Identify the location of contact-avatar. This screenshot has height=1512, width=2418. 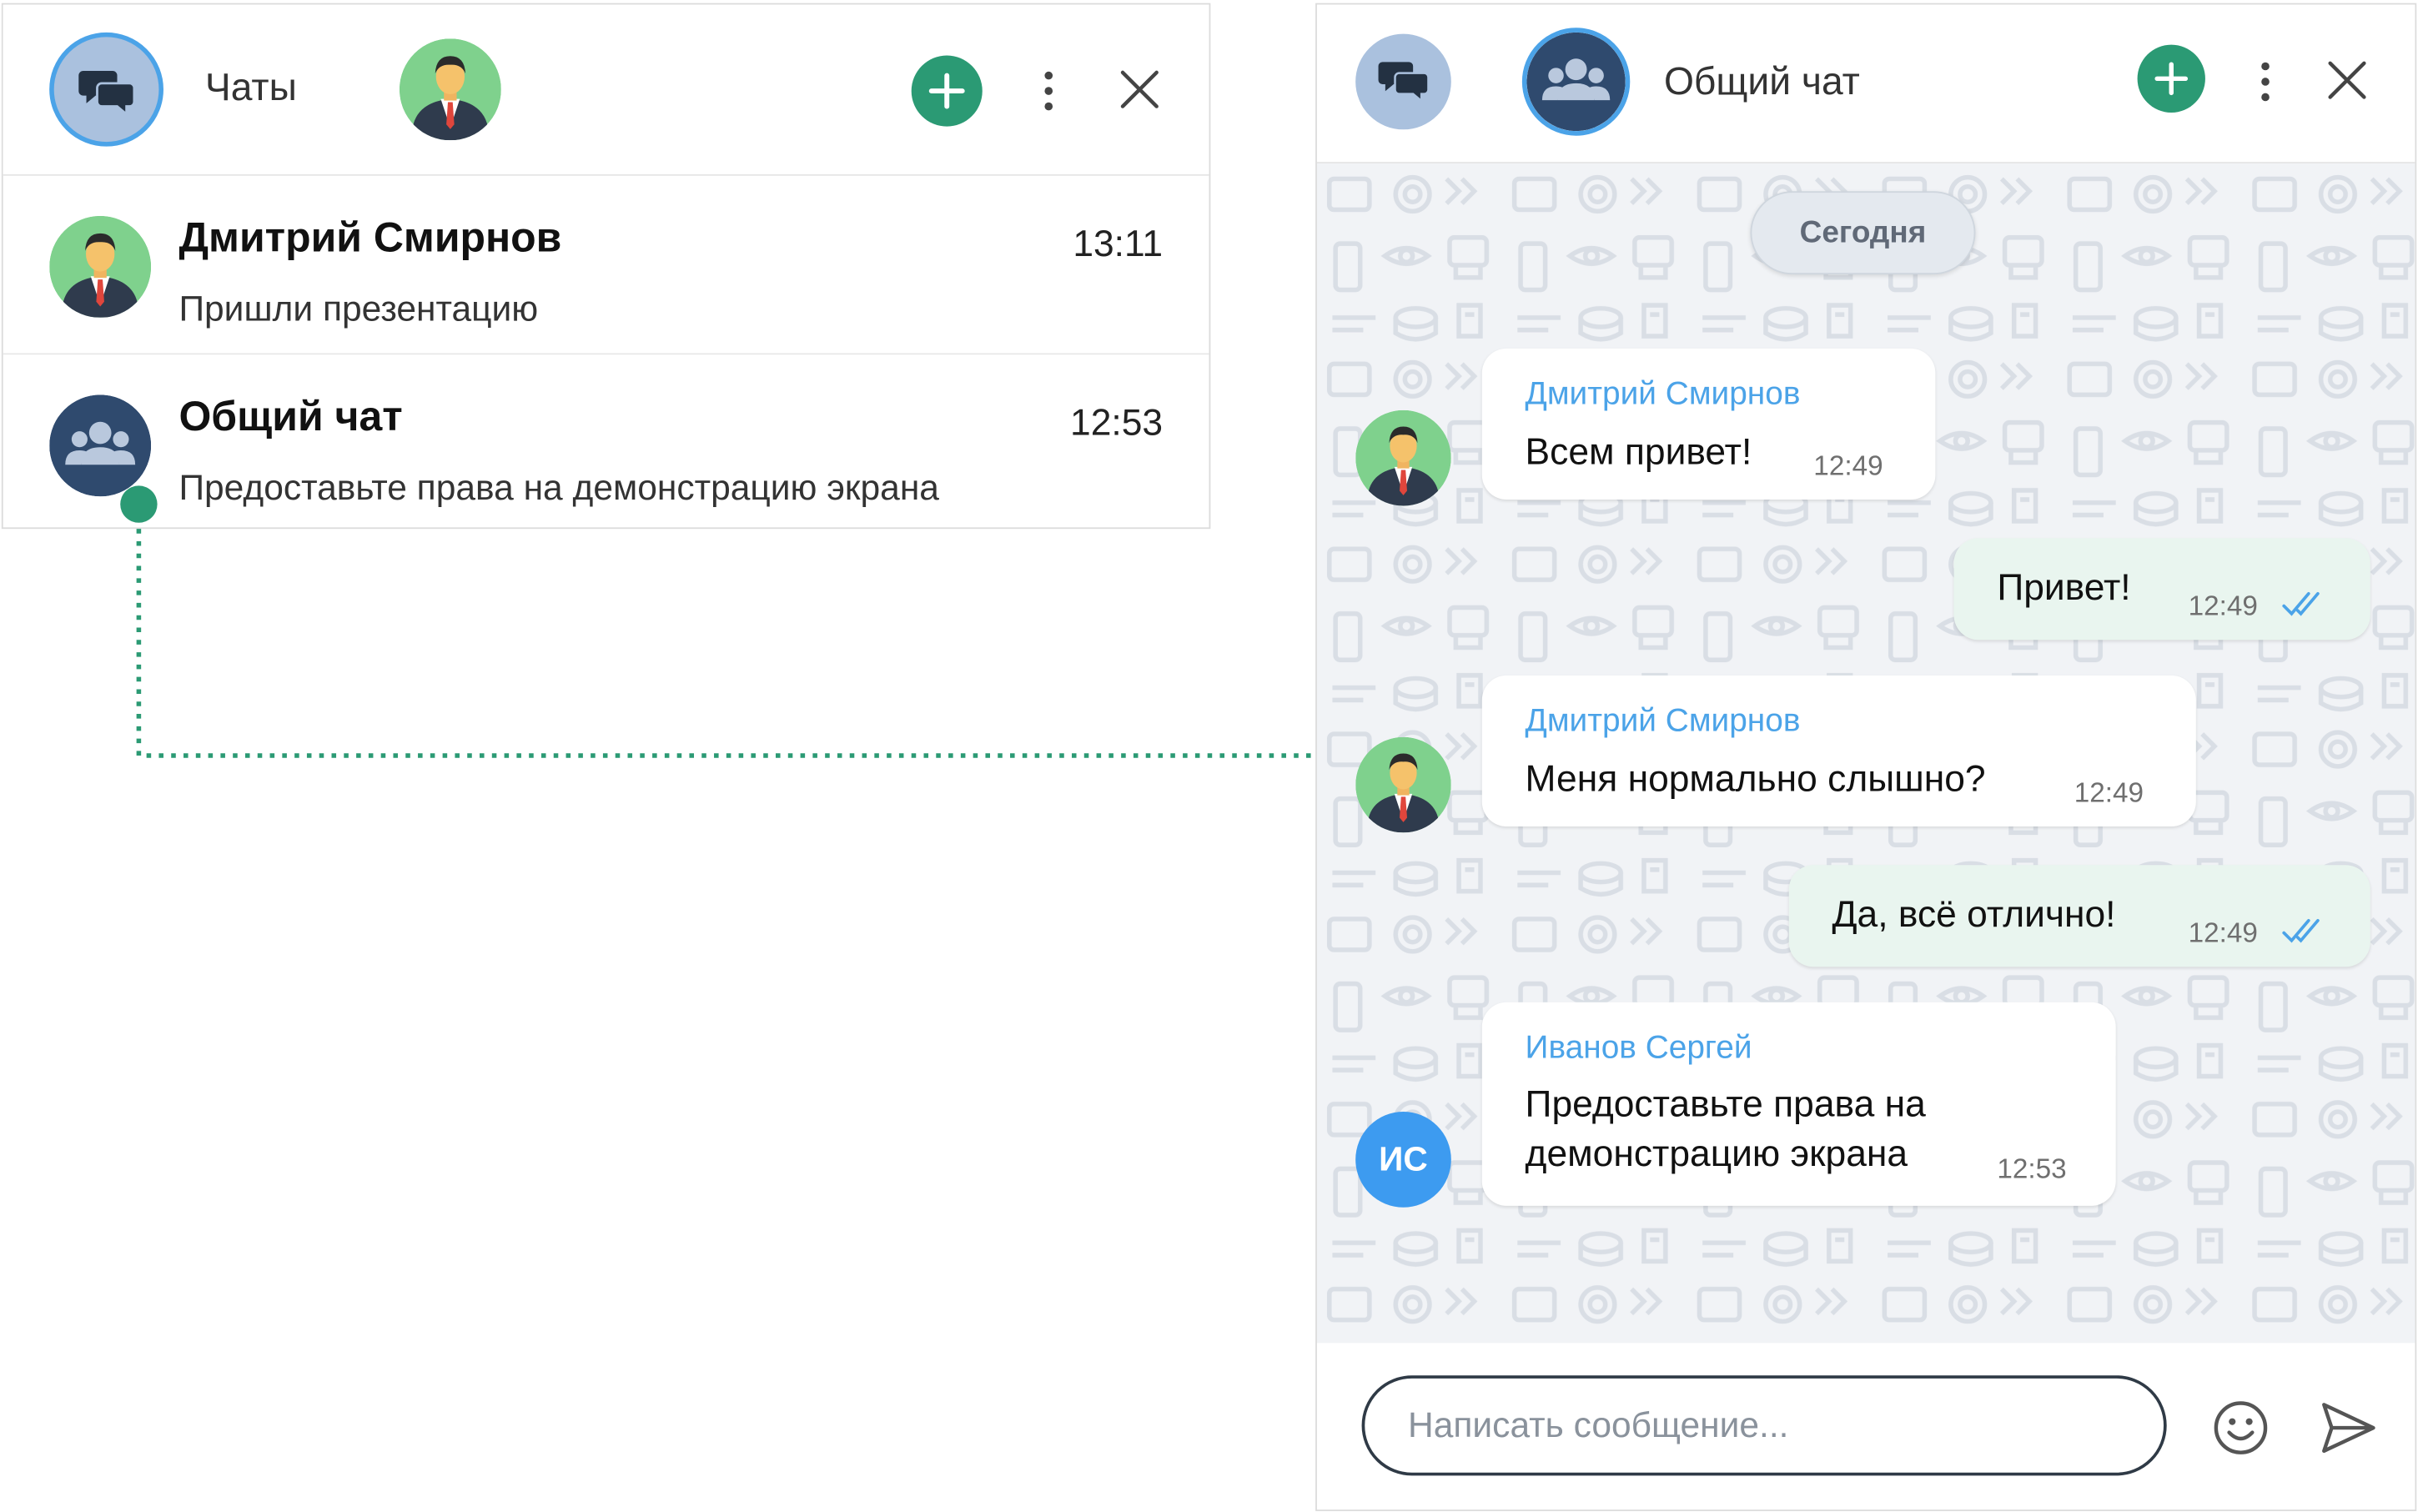
(100, 267).